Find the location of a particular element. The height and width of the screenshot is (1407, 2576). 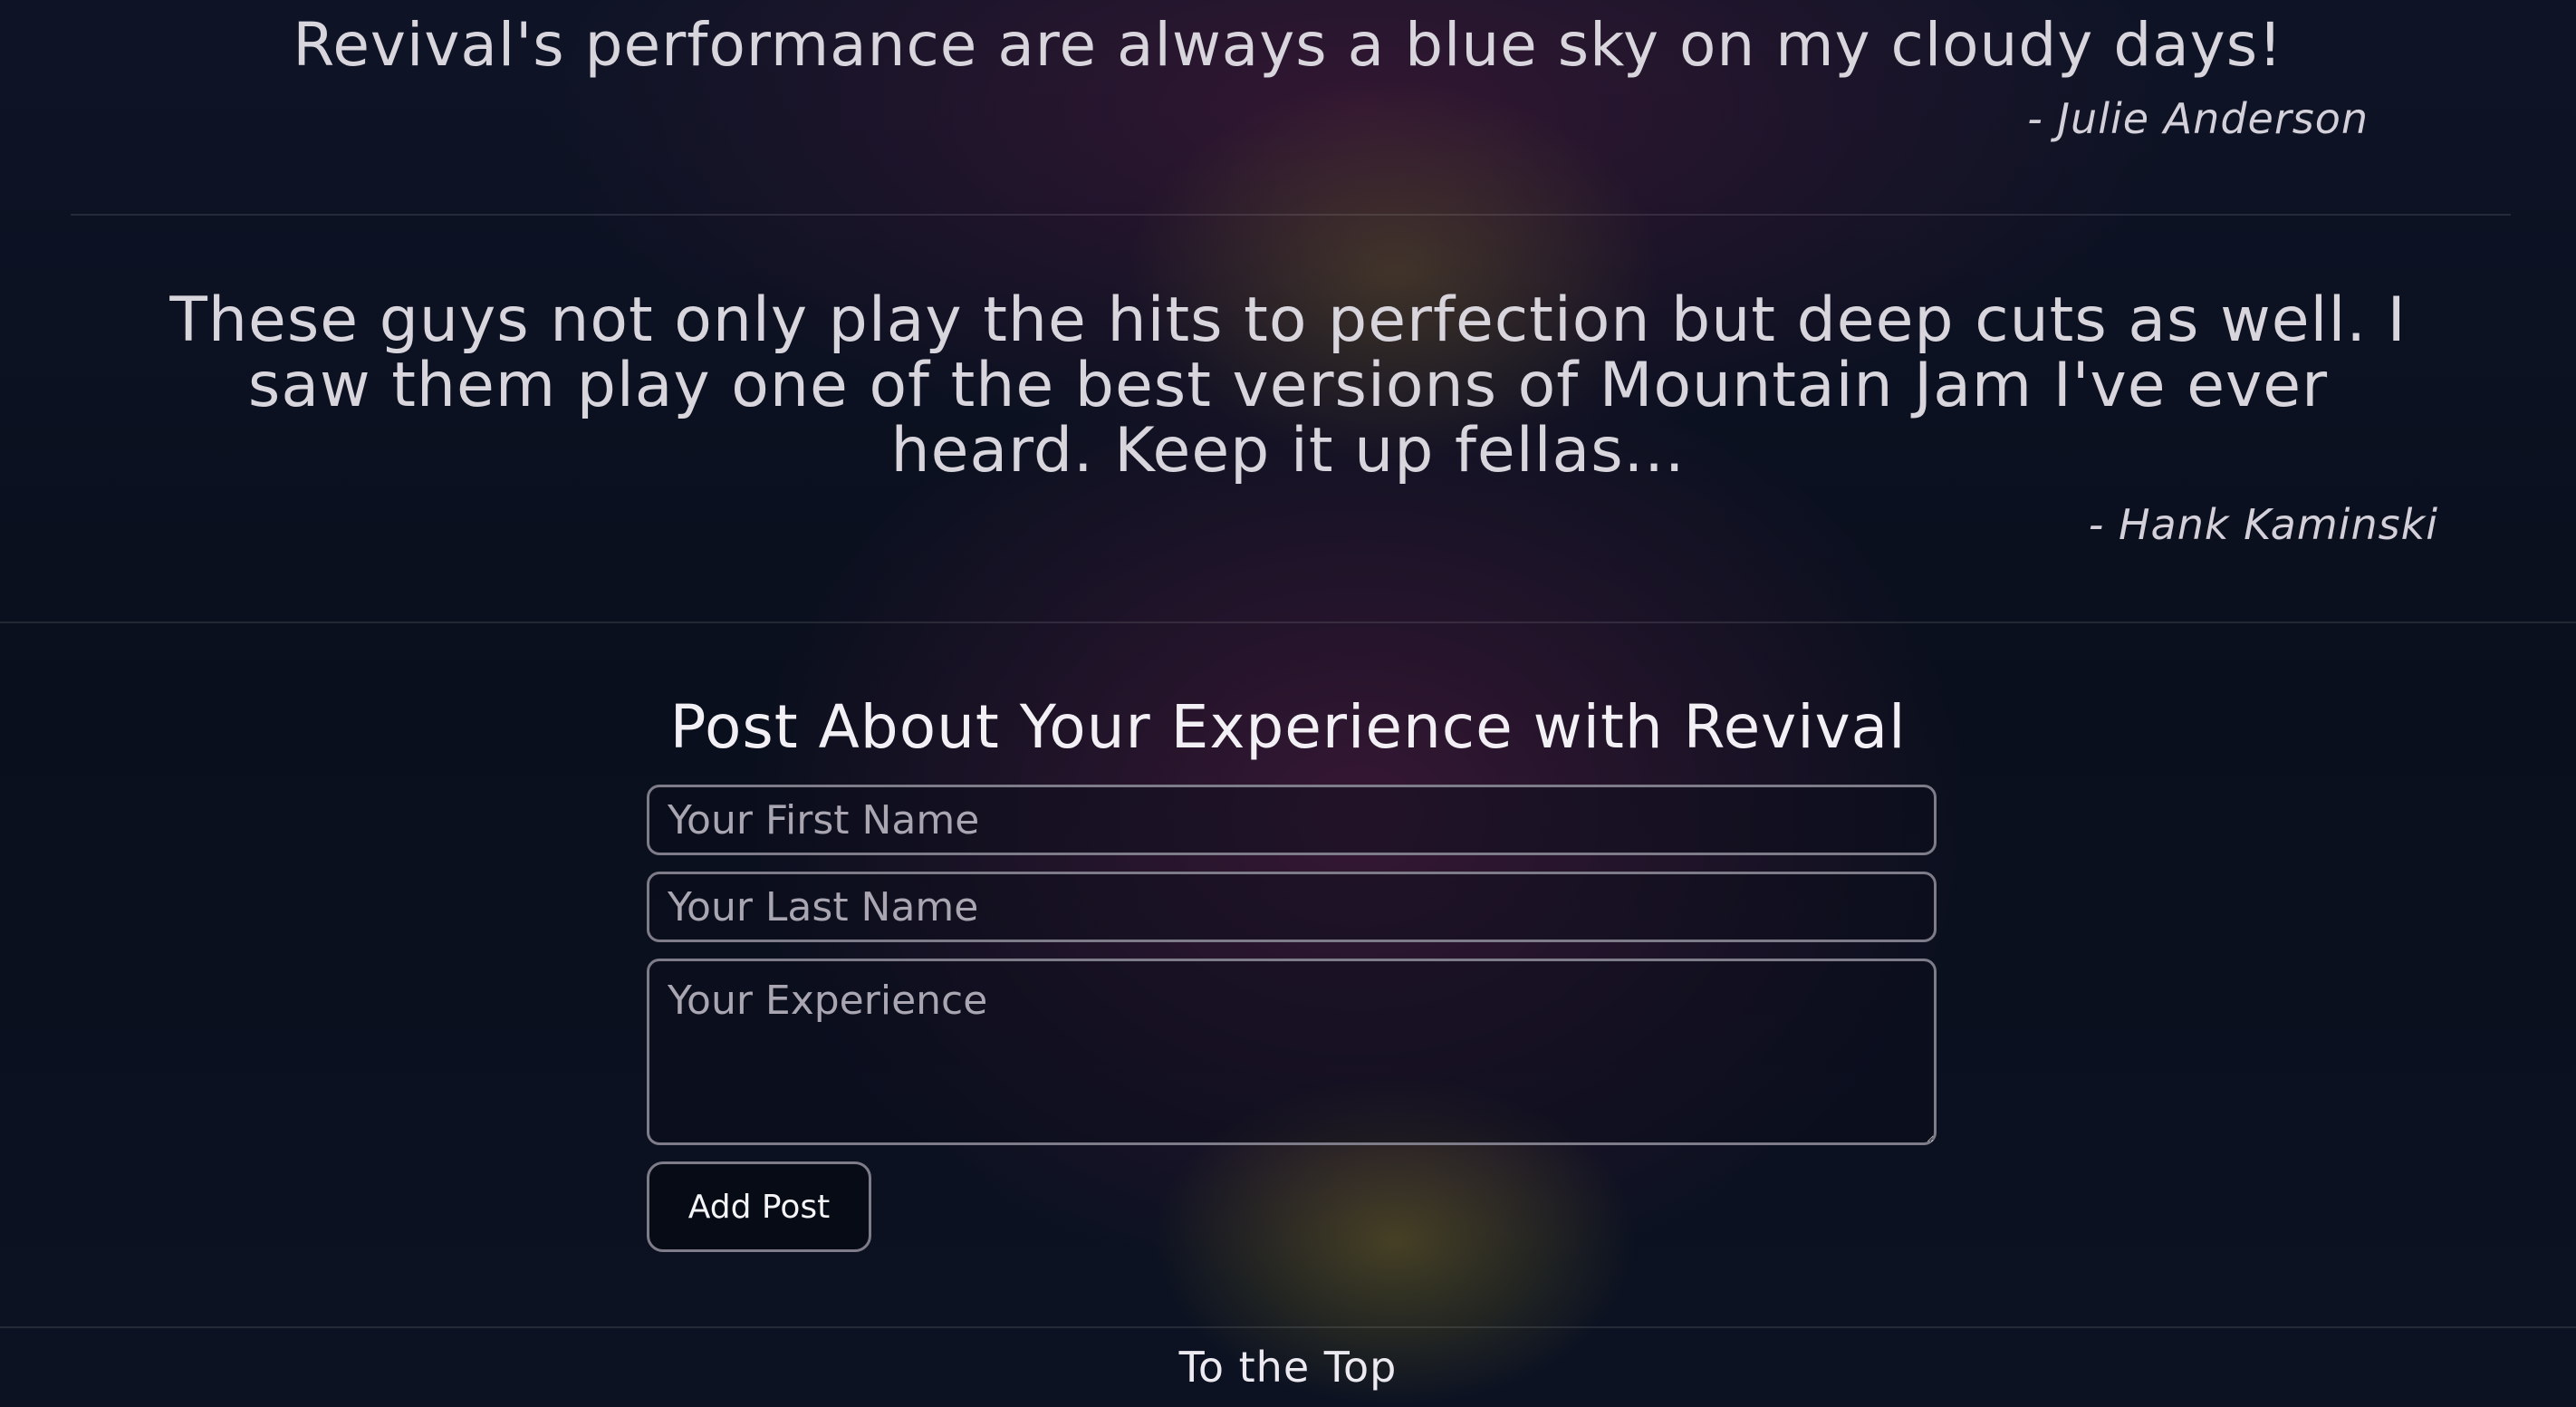

last-name-input is located at coordinates (1292, 907).